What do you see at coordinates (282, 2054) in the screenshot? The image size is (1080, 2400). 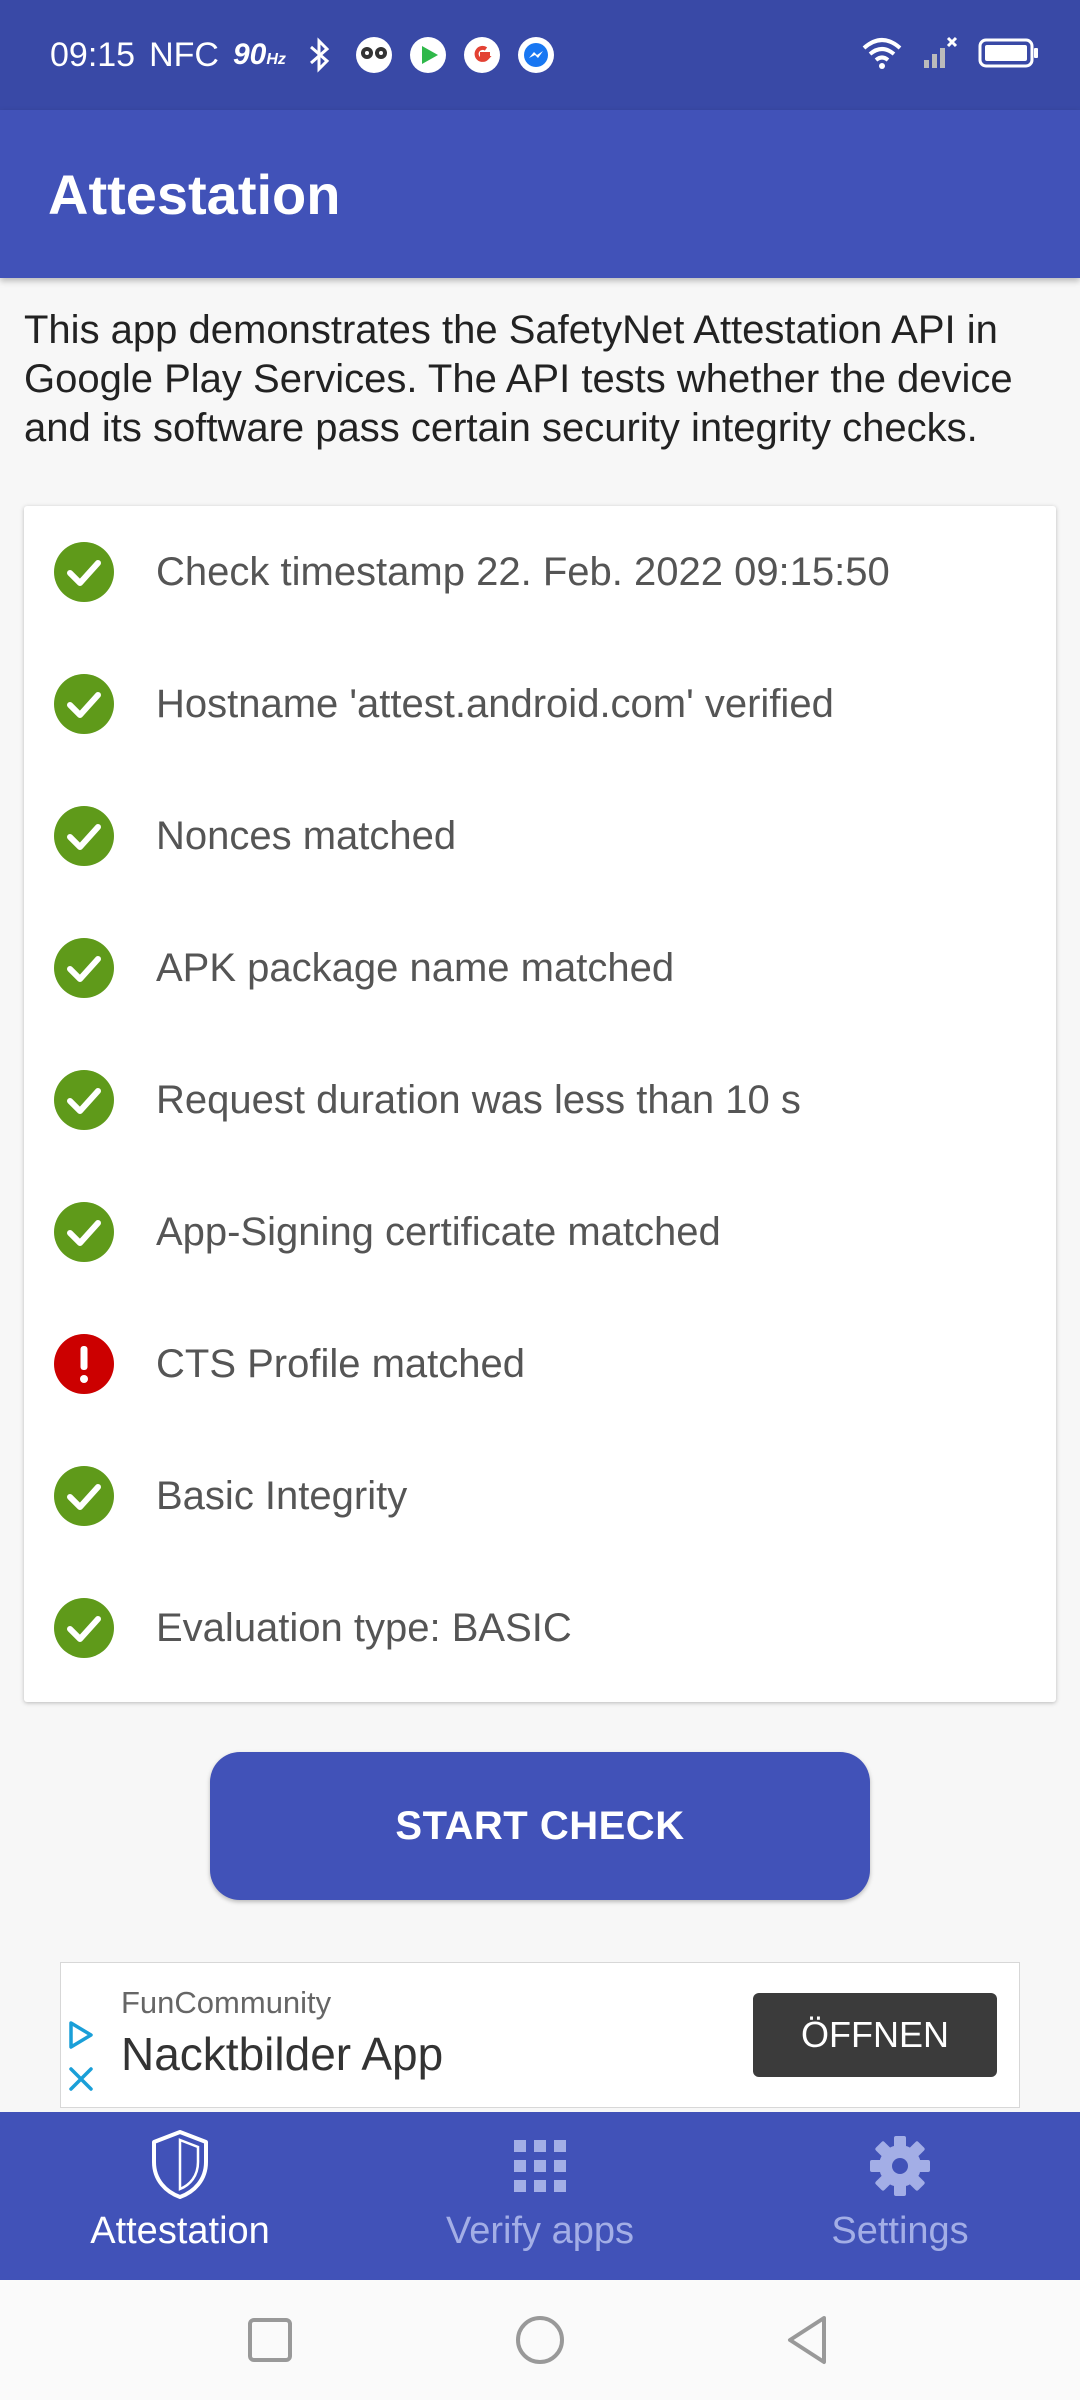 I see `ad-headline: Nacktbilder App` at bounding box center [282, 2054].